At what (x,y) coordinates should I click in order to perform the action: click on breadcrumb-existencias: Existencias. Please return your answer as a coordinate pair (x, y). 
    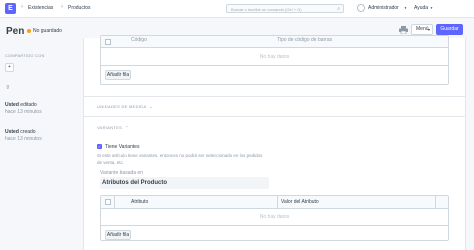
    Looking at the image, I should click on (40, 8).